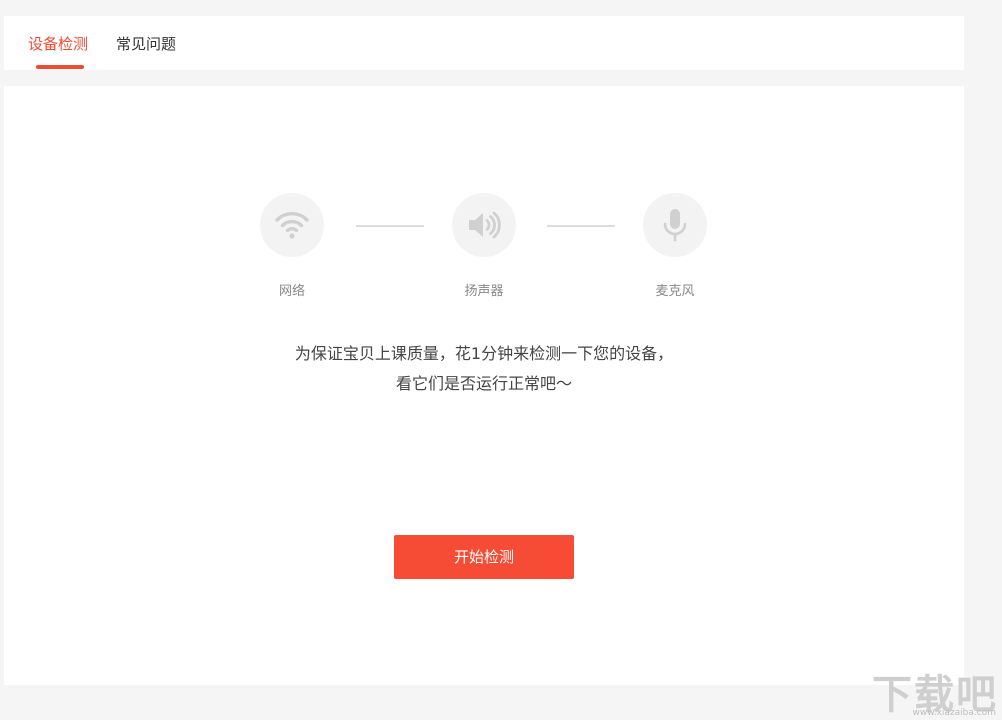  Describe the element at coordinates (58, 44) in the screenshot. I see `tab-device-check: 设备检测` at that location.